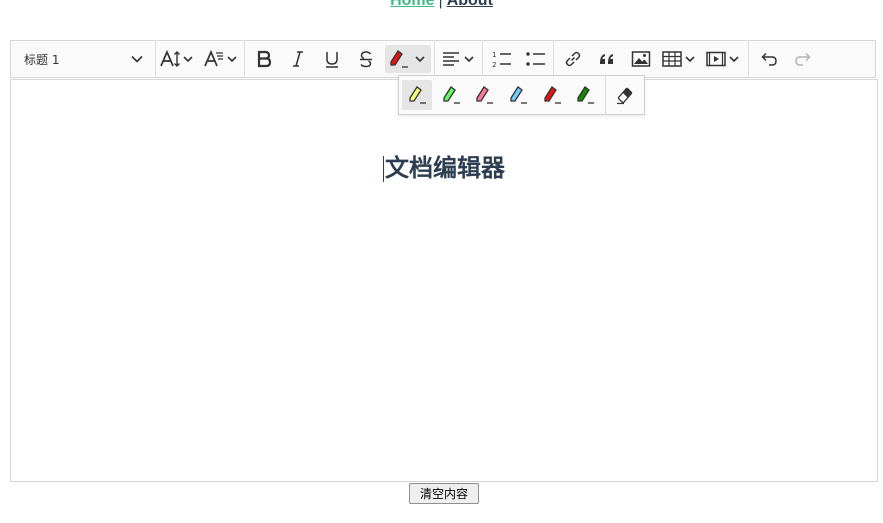  I want to click on block-quote-button, so click(607, 59).